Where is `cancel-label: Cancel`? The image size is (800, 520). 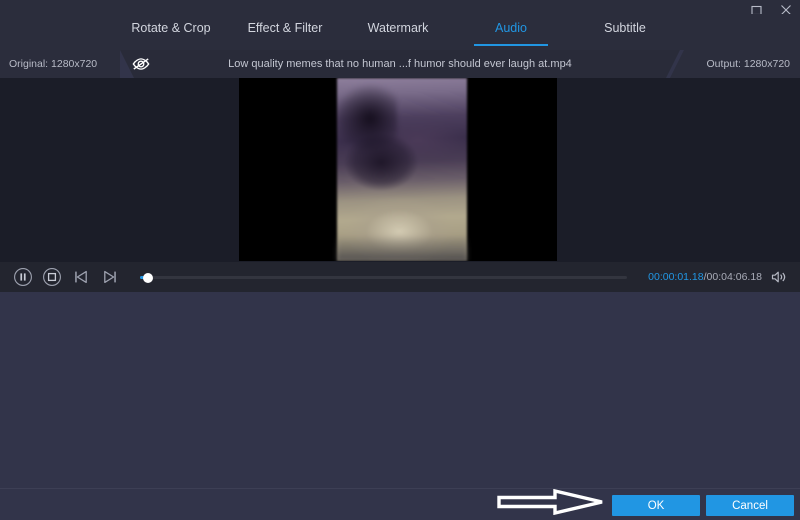
cancel-label: Cancel is located at coordinates (750, 505).